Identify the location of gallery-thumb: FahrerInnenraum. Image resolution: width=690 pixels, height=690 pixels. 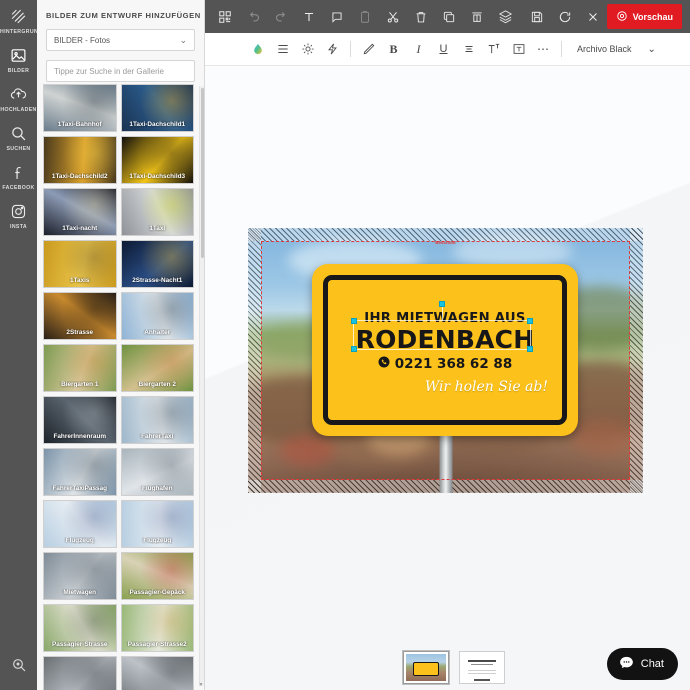
(80, 420).